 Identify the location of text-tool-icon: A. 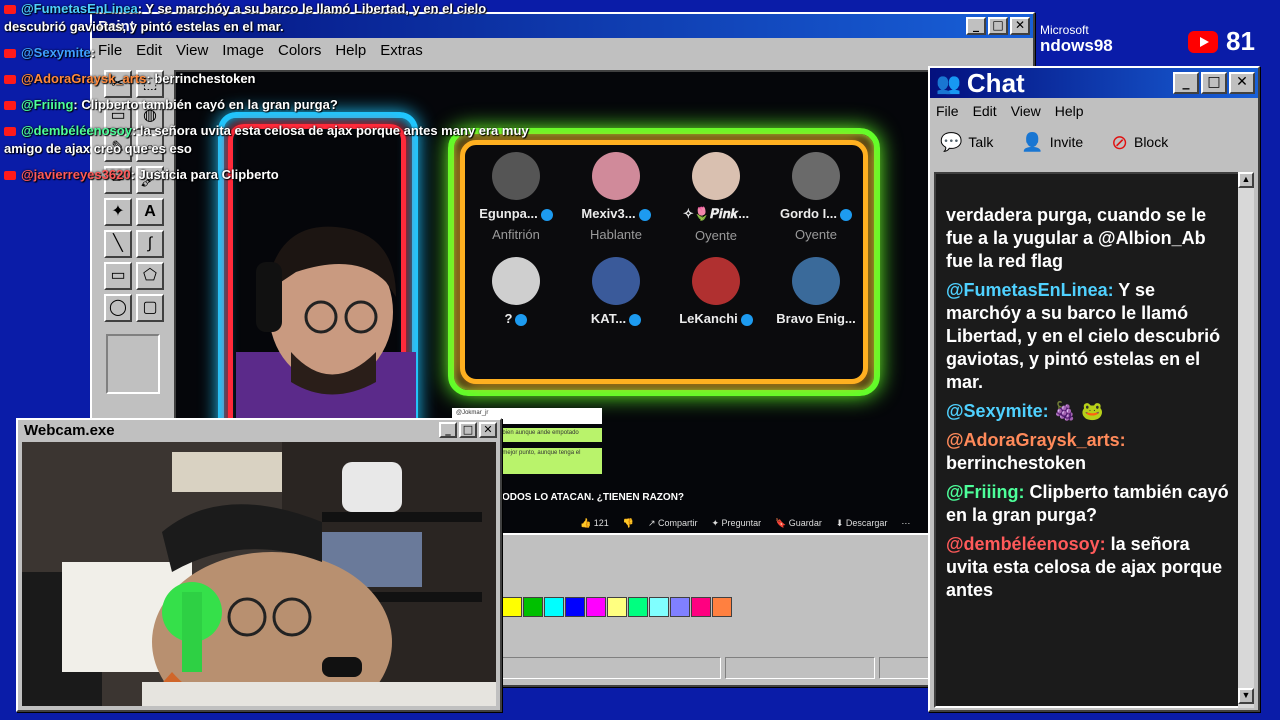
(150, 212).